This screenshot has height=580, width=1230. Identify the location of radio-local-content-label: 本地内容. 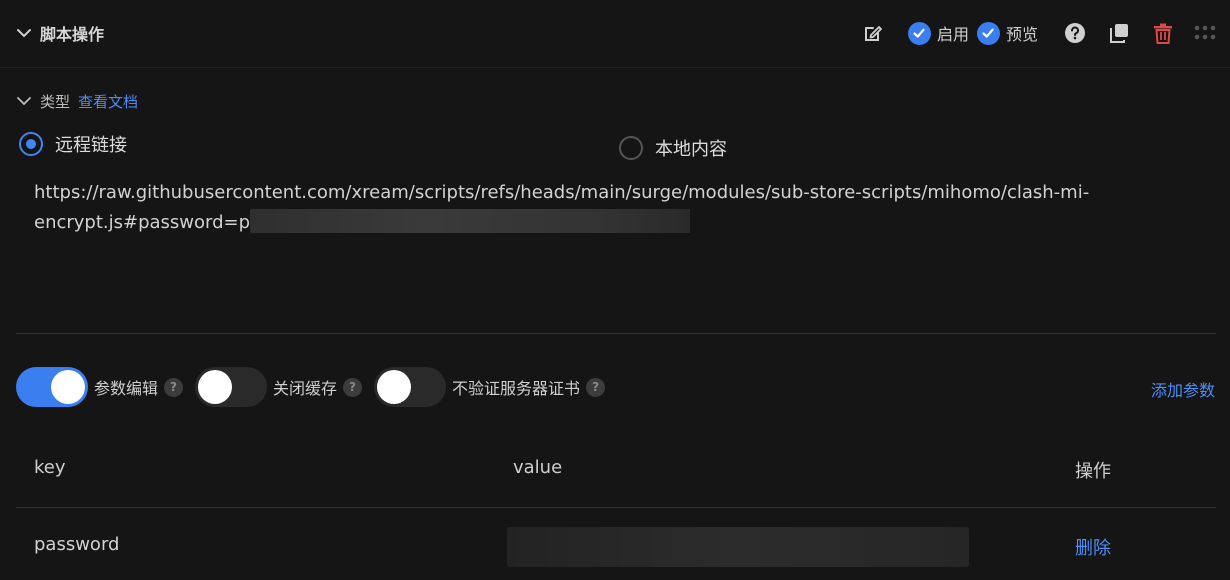
(691, 149).